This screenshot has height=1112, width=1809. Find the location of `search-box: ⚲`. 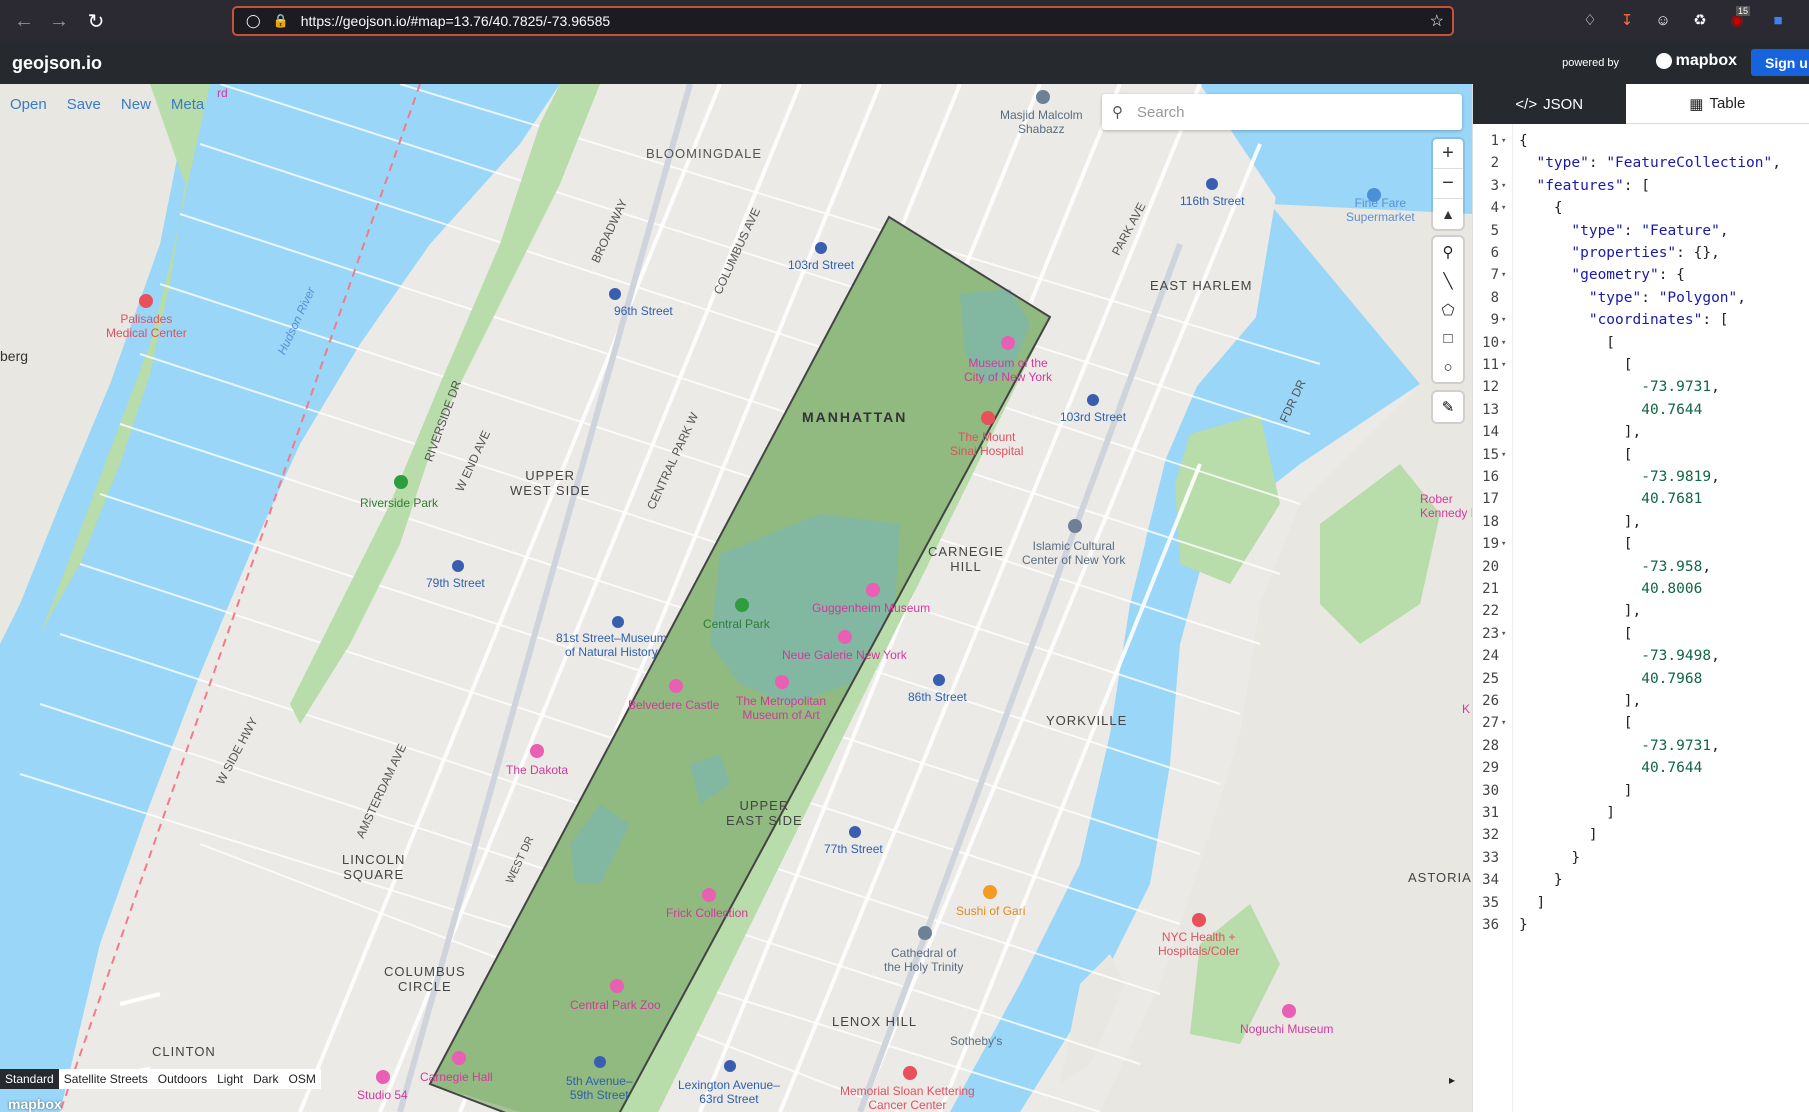

search-box: ⚲ is located at coordinates (1282, 112).